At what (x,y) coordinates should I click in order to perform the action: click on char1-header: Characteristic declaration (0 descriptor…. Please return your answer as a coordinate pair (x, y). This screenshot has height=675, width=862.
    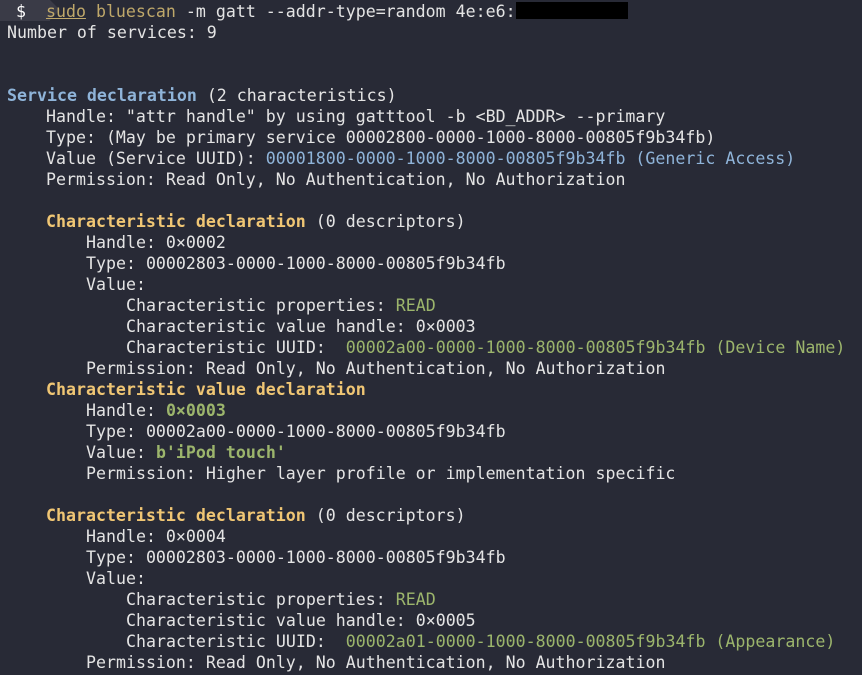
    Looking at the image, I should click on (256, 221).